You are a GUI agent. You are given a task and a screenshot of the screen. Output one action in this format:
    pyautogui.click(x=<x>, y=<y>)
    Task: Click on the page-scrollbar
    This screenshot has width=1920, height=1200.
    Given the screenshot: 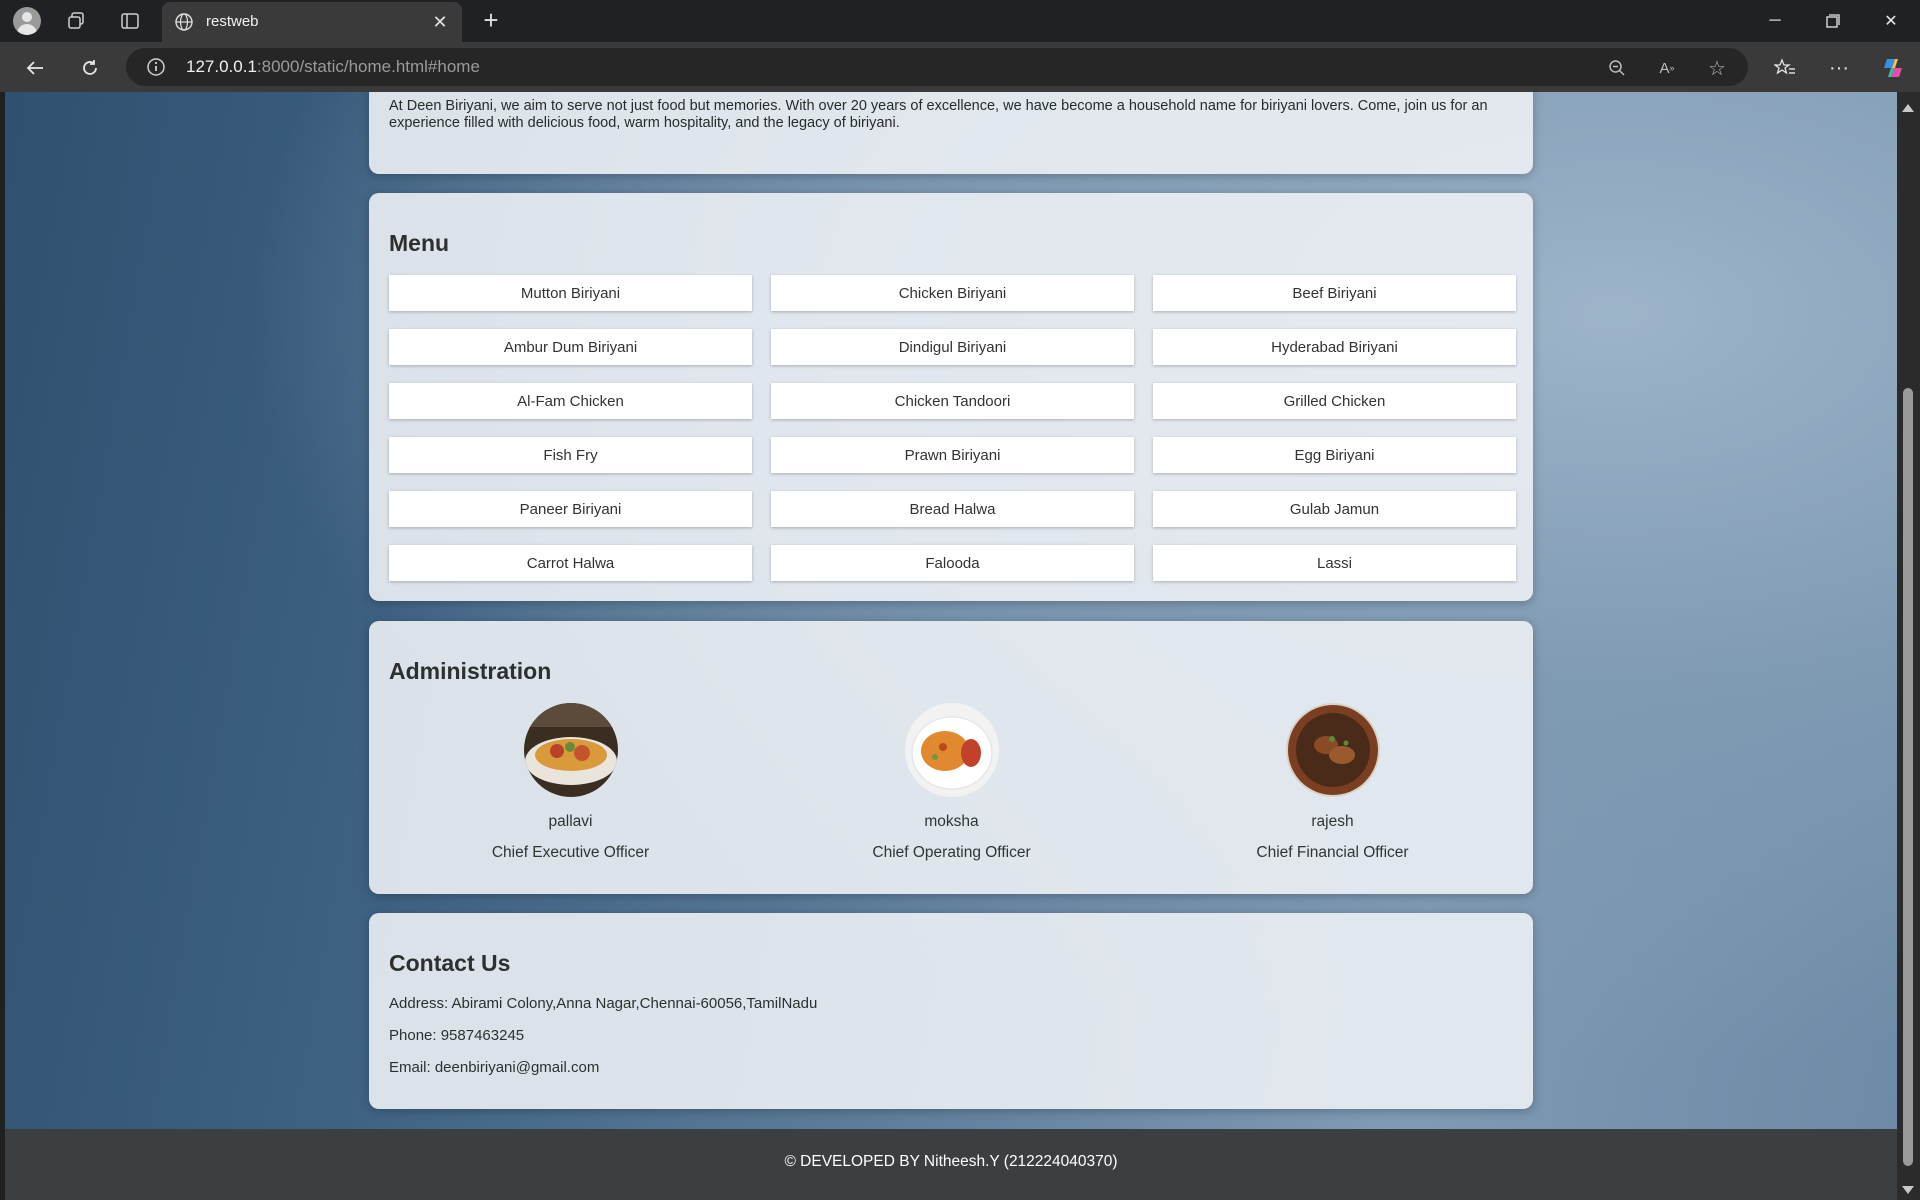 What is the action you would take?
    pyautogui.click(x=1908, y=646)
    